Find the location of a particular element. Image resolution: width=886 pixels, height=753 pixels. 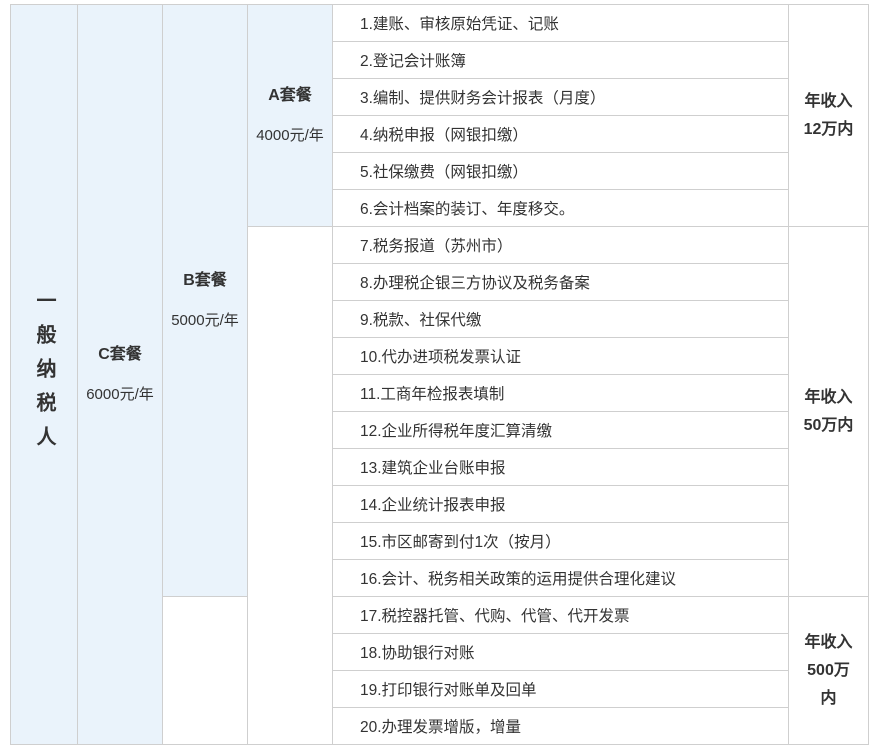

service-item-text: 5.社保缴费（网银扣缴） is located at coordinates (444, 172).